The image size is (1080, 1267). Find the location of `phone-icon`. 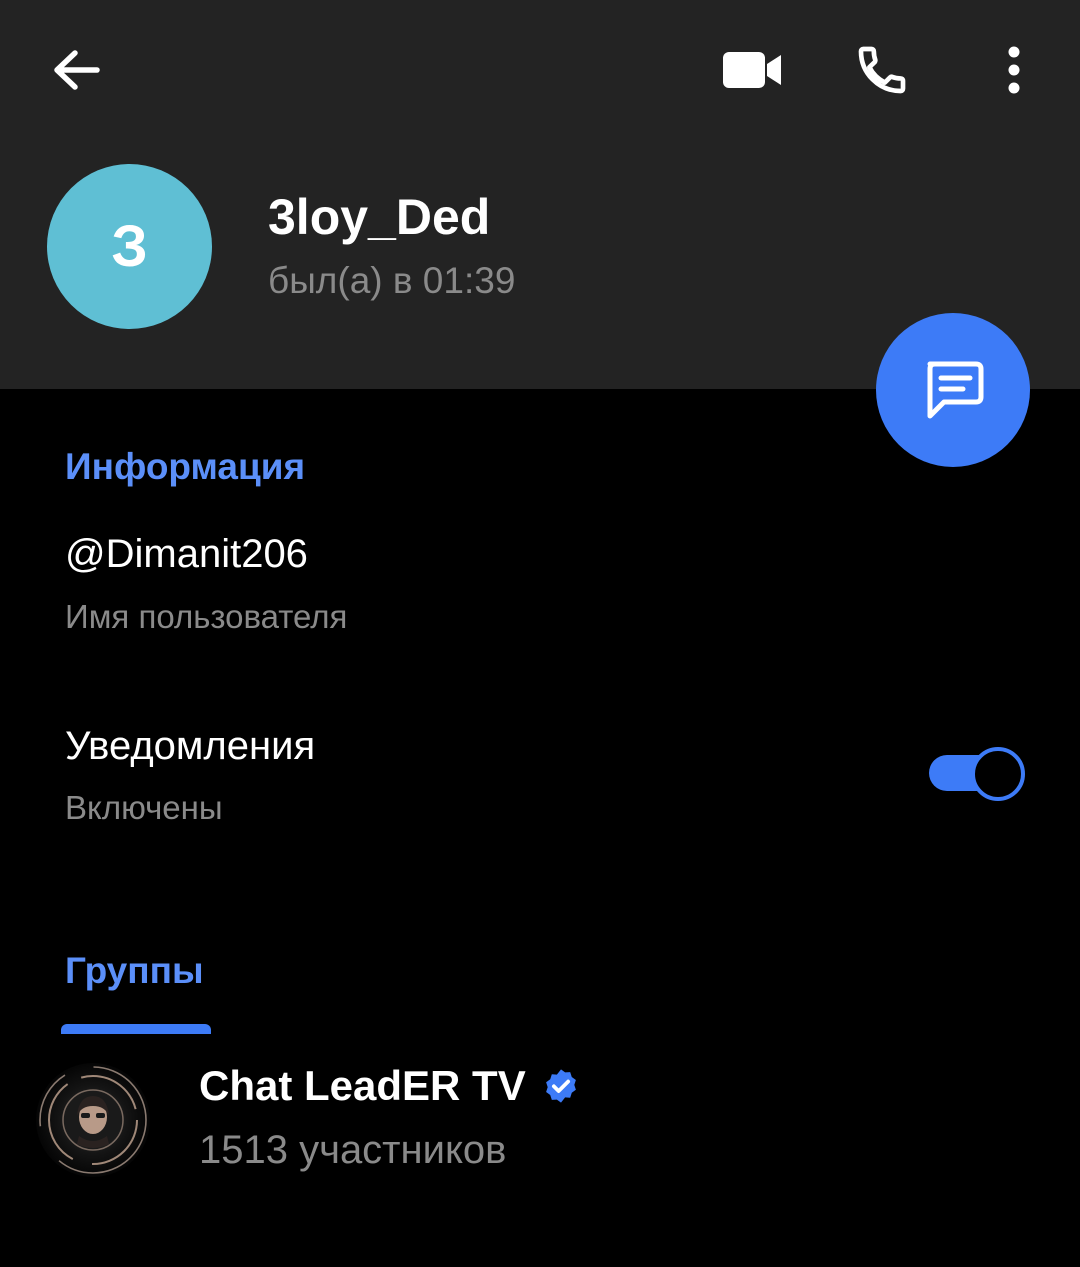

phone-icon is located at coordinates (882, 70).